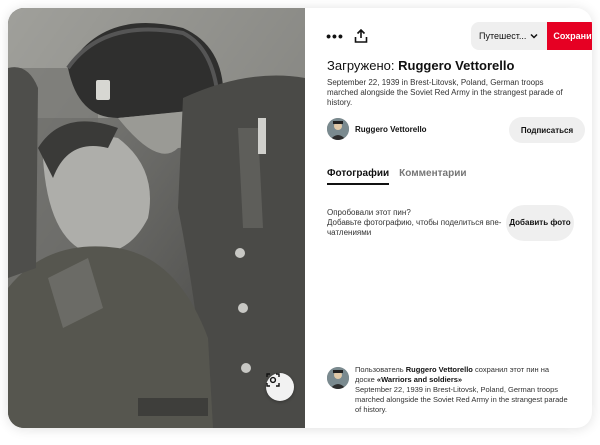  I want to click on visual-search-lens-icon, so click(273, 380).